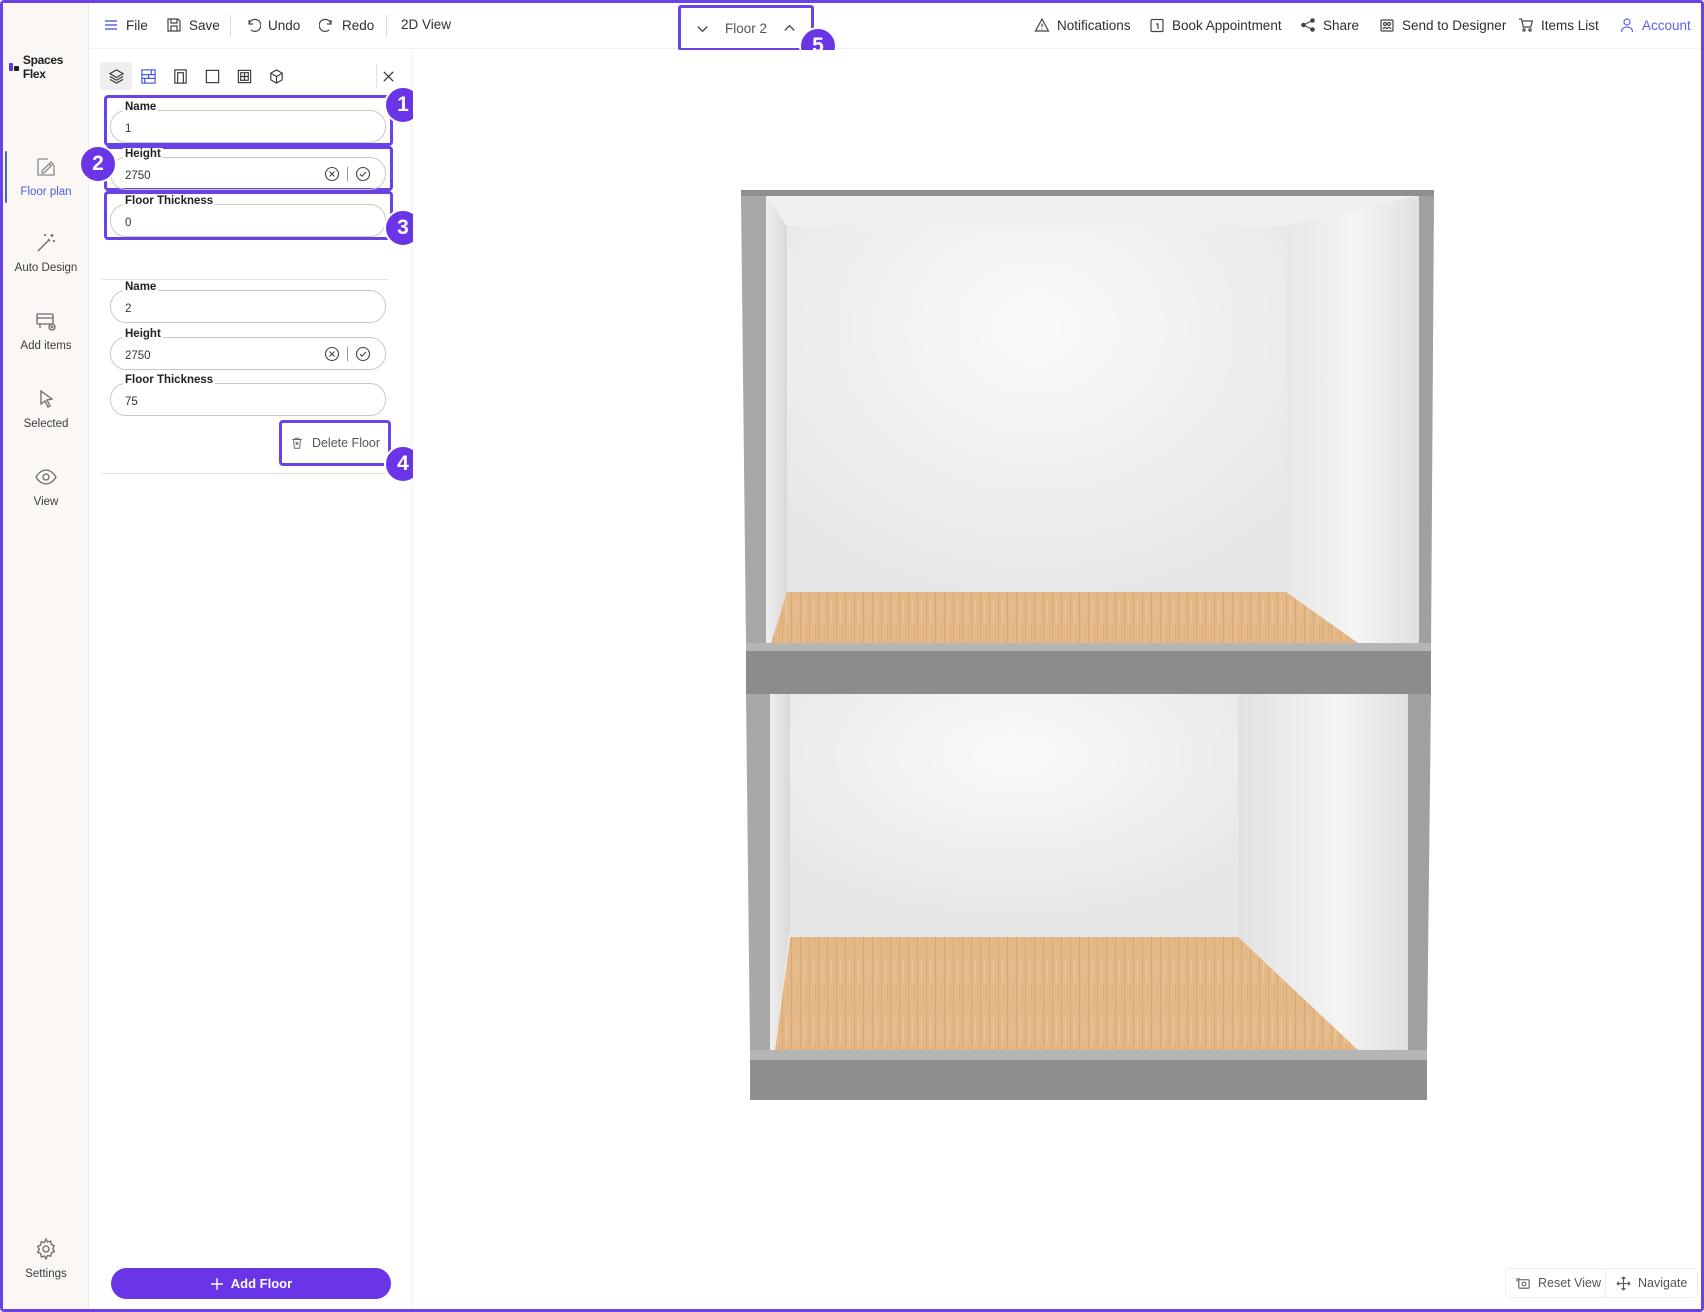  What do you see at coordinates (358, 25) in the screenshot?
I see `redo-label: Redo` at bounding box center [358, 25].